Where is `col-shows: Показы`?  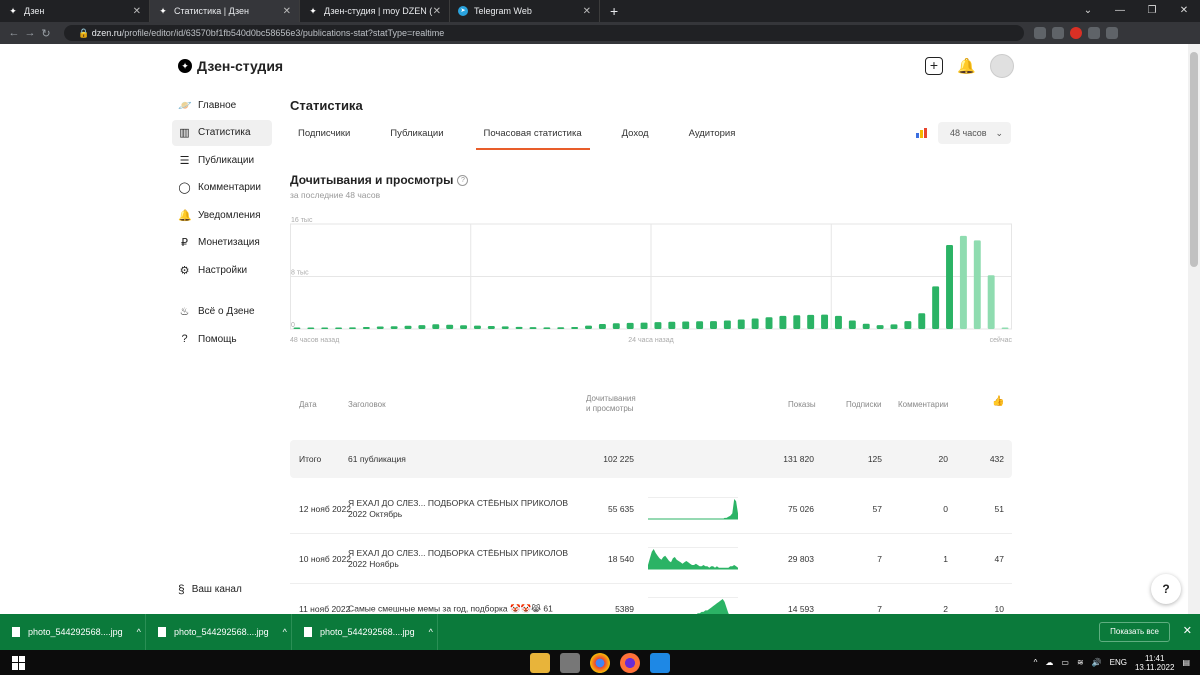 col-shows: Показы is located at coordinates (802, 404).